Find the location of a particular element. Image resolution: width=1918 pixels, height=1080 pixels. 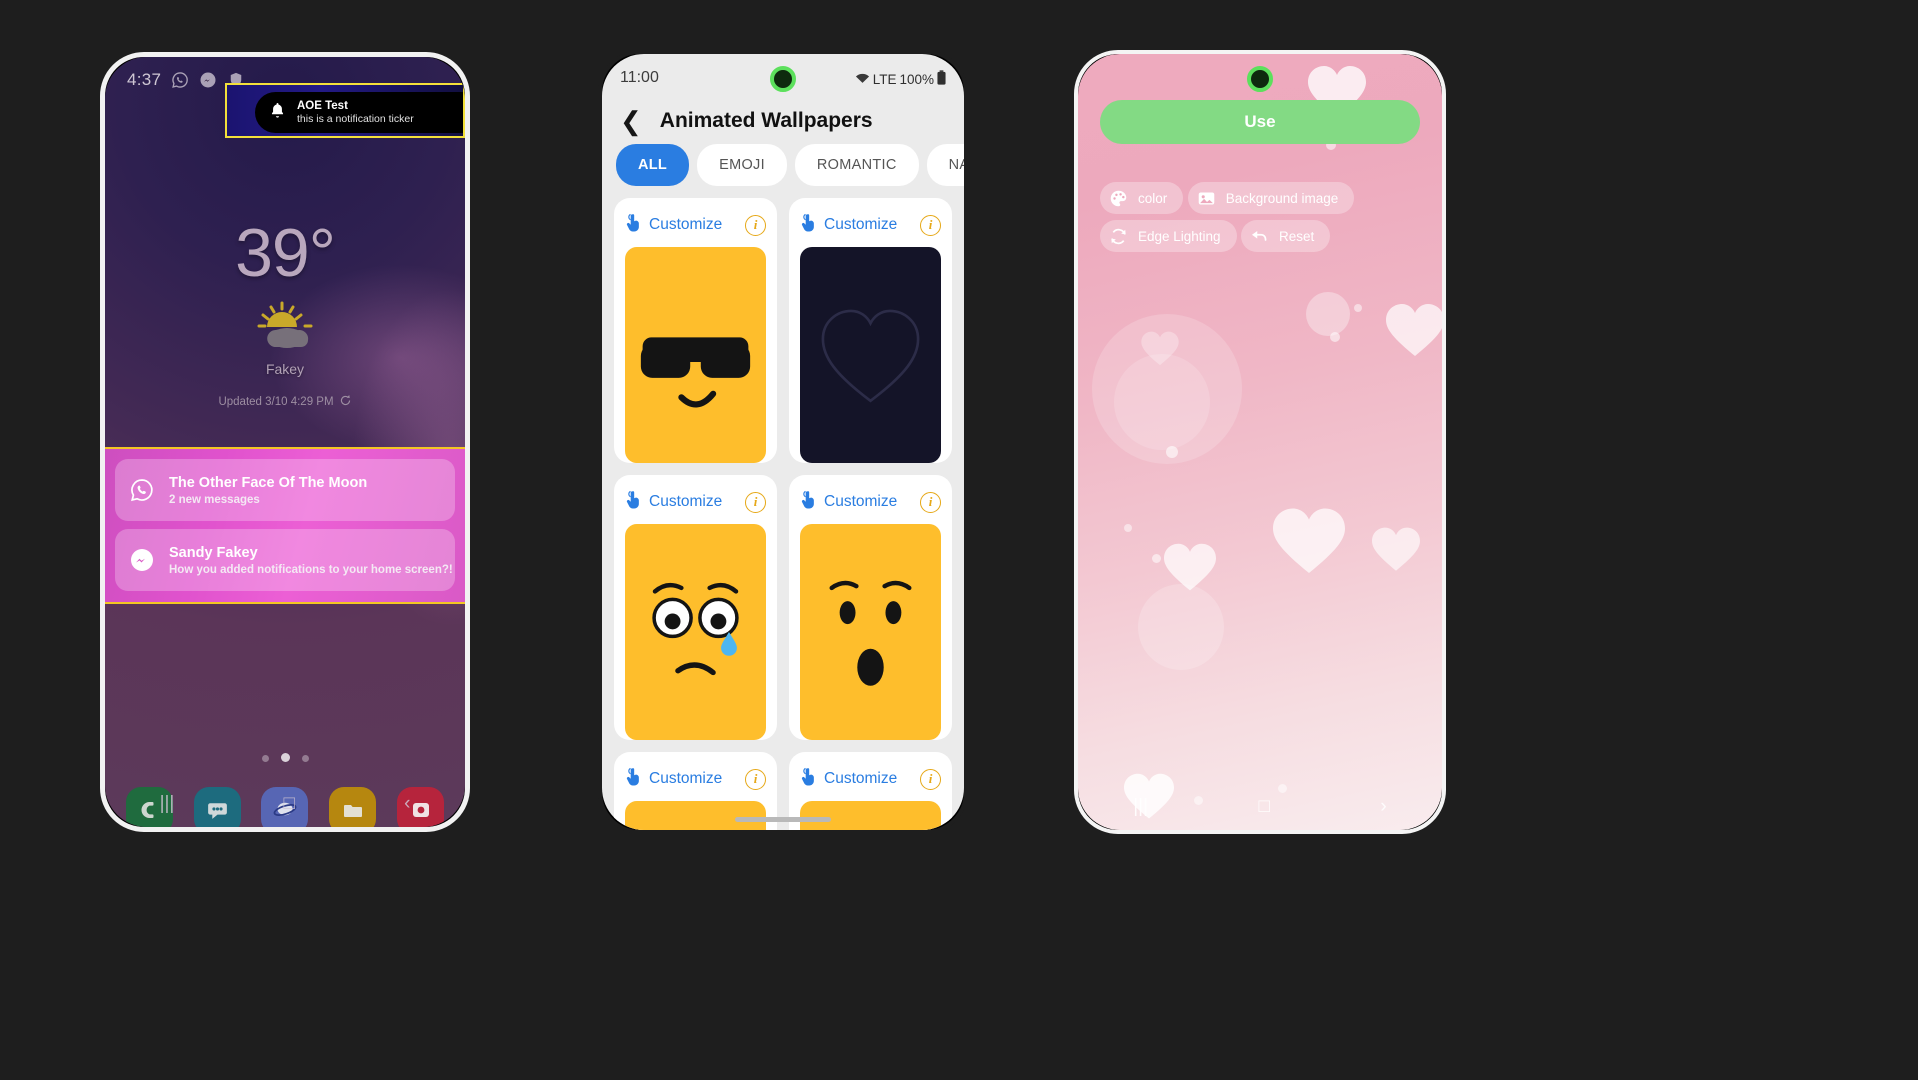

phone-3-navigation-bar: ||| □ › is located at coordinates (1260, 807).